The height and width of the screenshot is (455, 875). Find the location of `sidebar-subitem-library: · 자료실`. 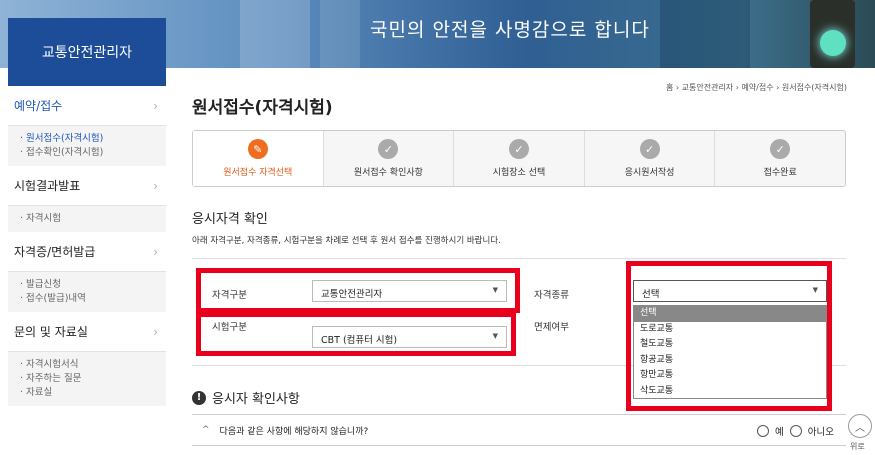

sidebar-subitem-library: · 자료실 is located at coordinates (87, 393).